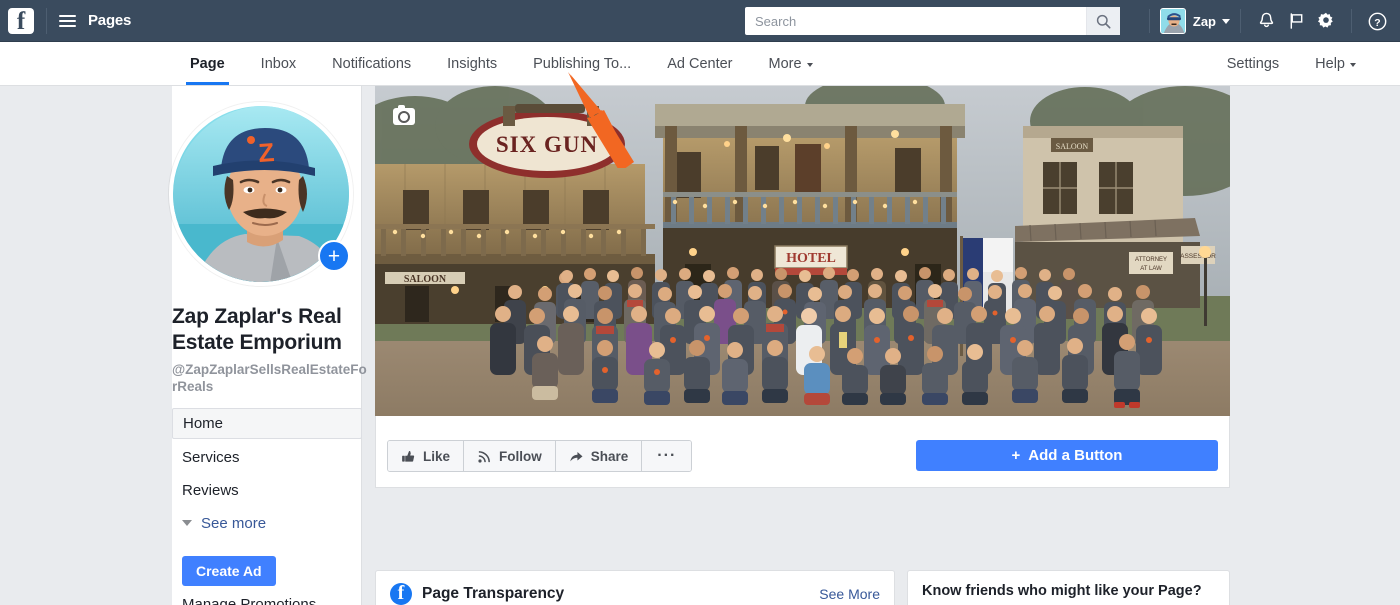  Describe the element at coordinates (267, 457) in the screenshot. I see `sidebar-item-services: Services` at that location.